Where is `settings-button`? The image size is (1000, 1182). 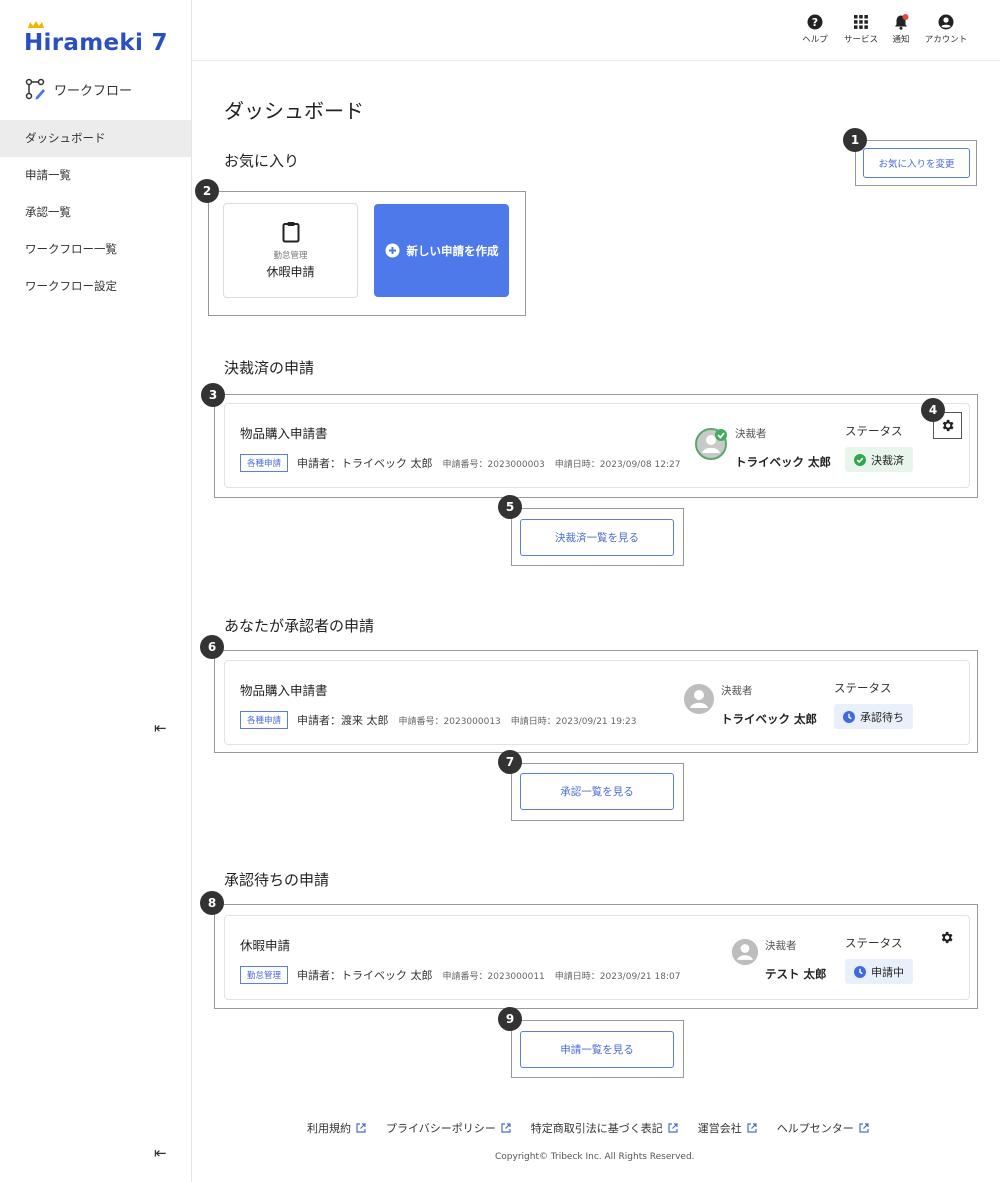 settings-button is located at coordinates (946, 939).